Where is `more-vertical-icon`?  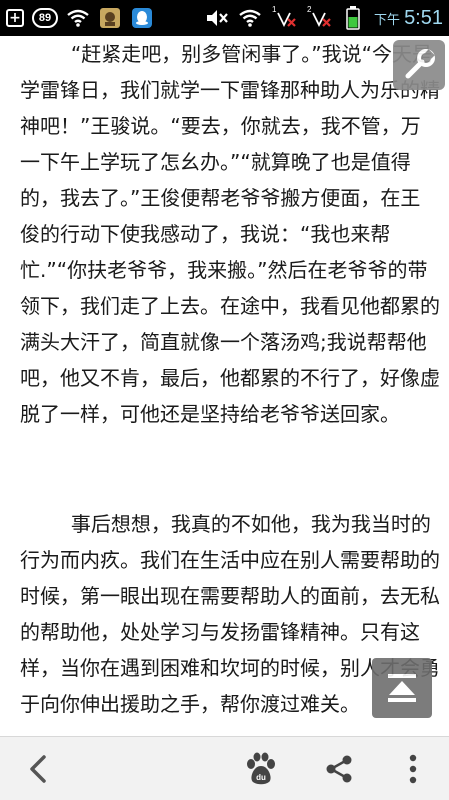 more-vertical-icon is located at coordinates (413, 769).